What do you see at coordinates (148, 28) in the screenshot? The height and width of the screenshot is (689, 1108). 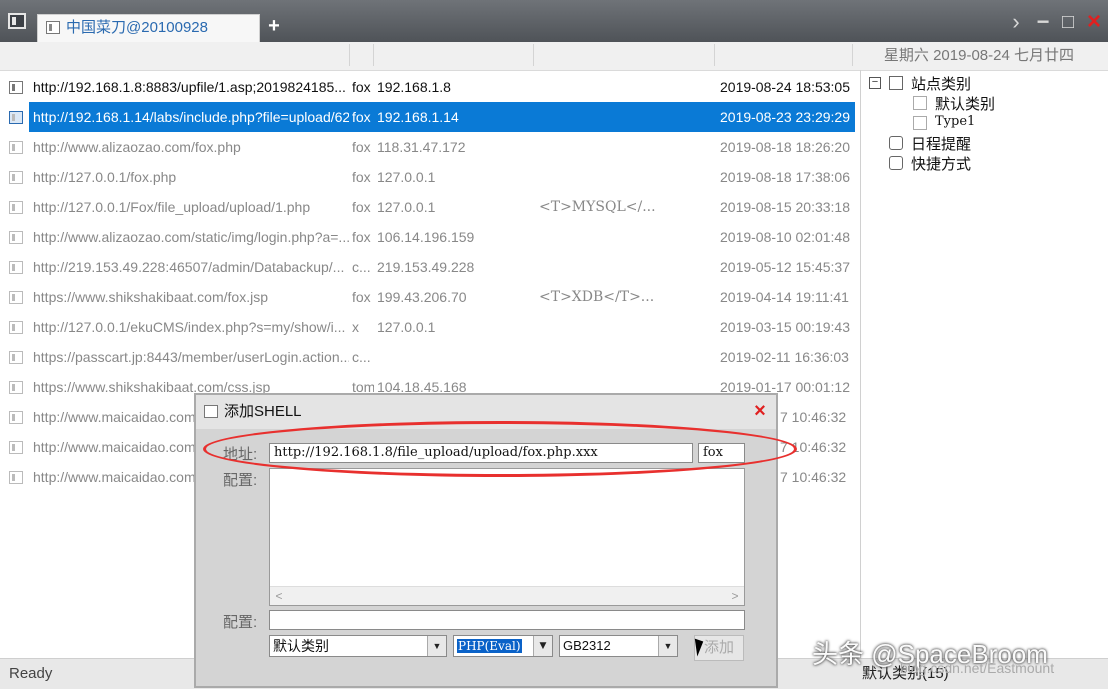 I see `tab-main: 中国菜刀@20100928` at bounding box center [148, 28].